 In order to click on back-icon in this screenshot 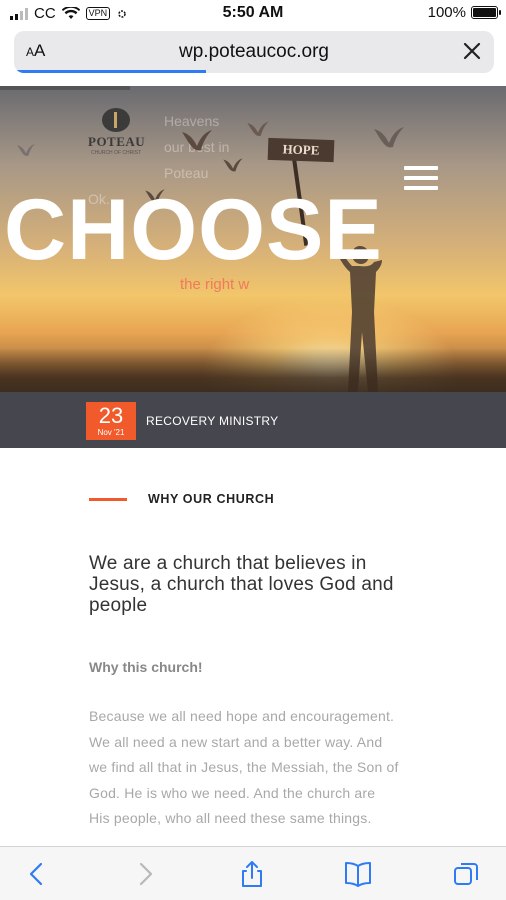, I will do `click(37, 874)`.